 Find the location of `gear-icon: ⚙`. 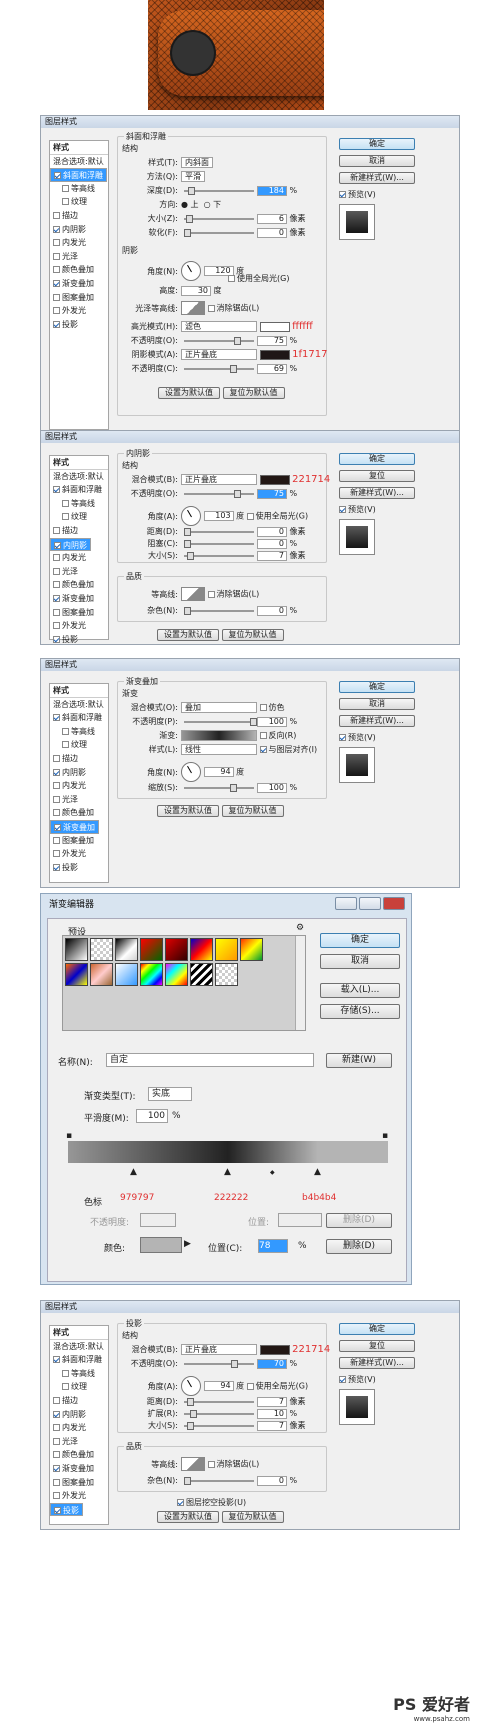

gear-icon: ⚙ is located at coordinates (300, 928).